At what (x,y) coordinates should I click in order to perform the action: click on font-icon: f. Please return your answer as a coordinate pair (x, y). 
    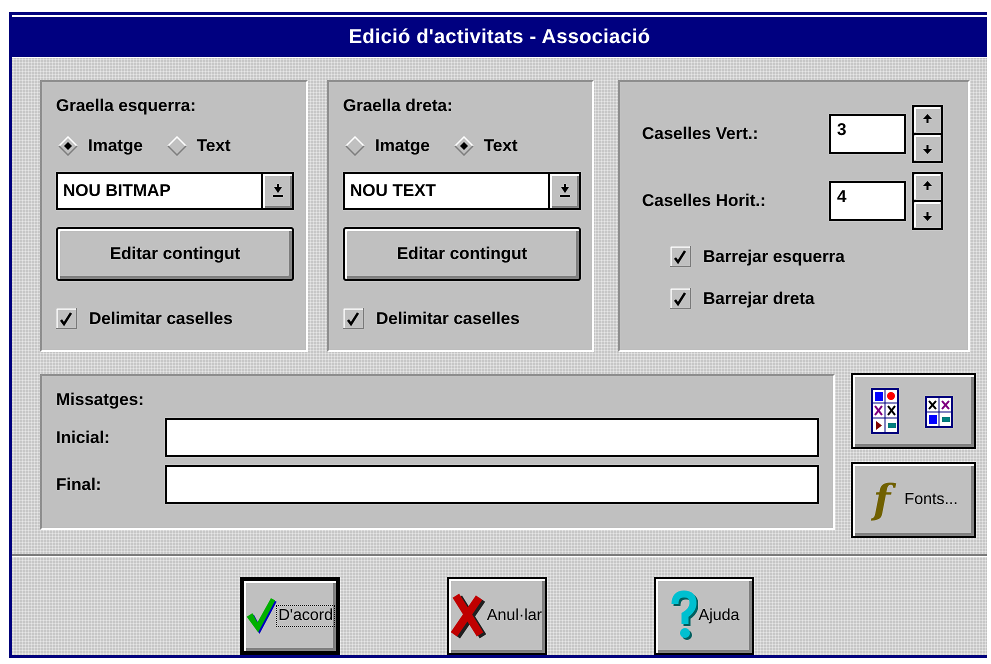
    Looking at the image, I should click on (884, 500).